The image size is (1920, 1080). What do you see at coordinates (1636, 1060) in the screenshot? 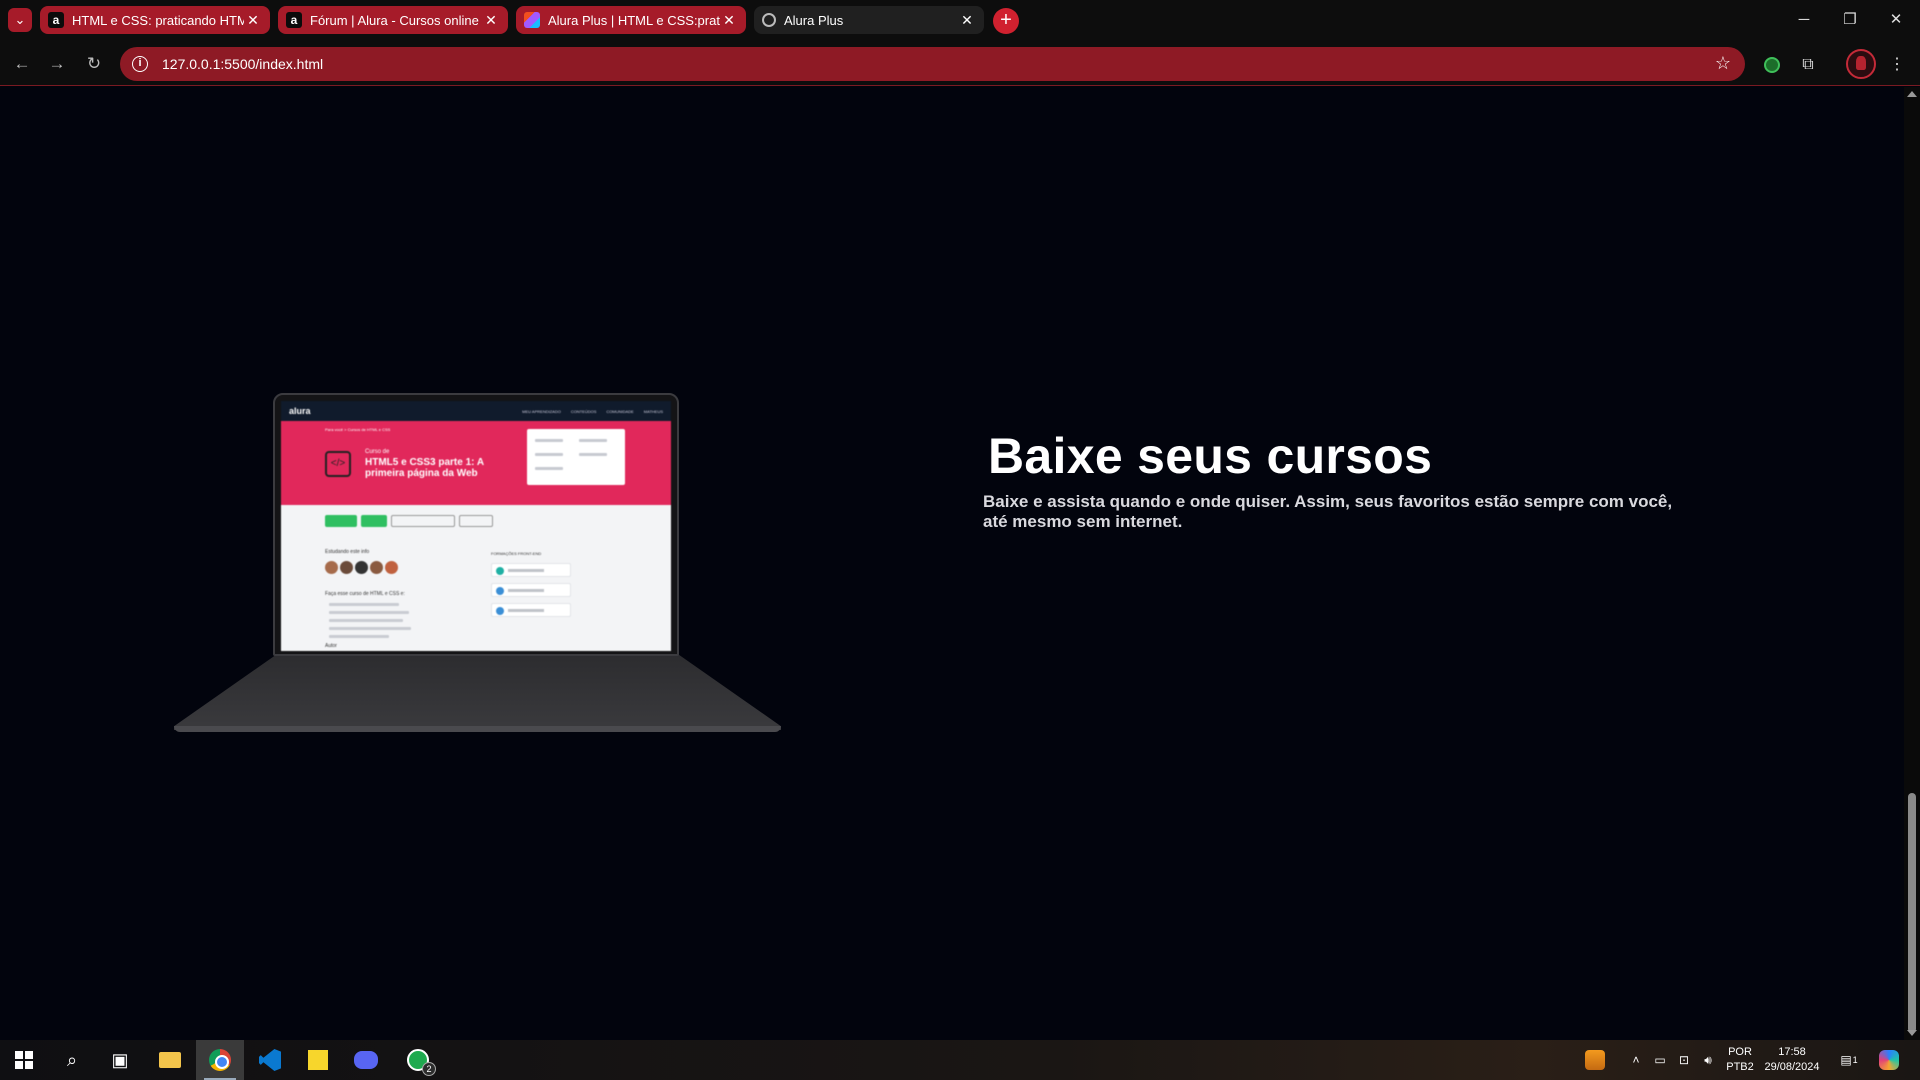
I see `show-hidden-icons-chevron-icon: ˄` at bounding box center [1636, 1060].